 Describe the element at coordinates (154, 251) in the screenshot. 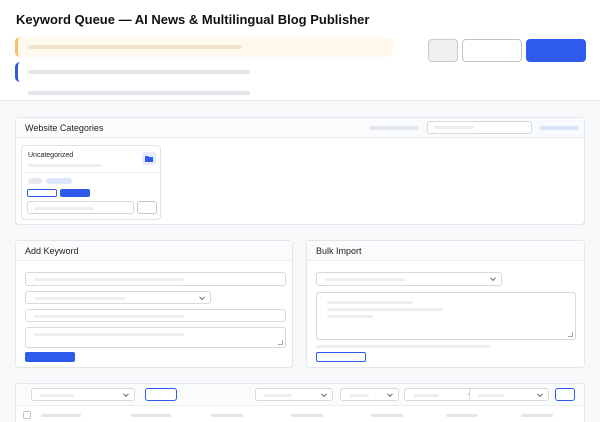

I see `panel-header: Add Keyword` at that location.